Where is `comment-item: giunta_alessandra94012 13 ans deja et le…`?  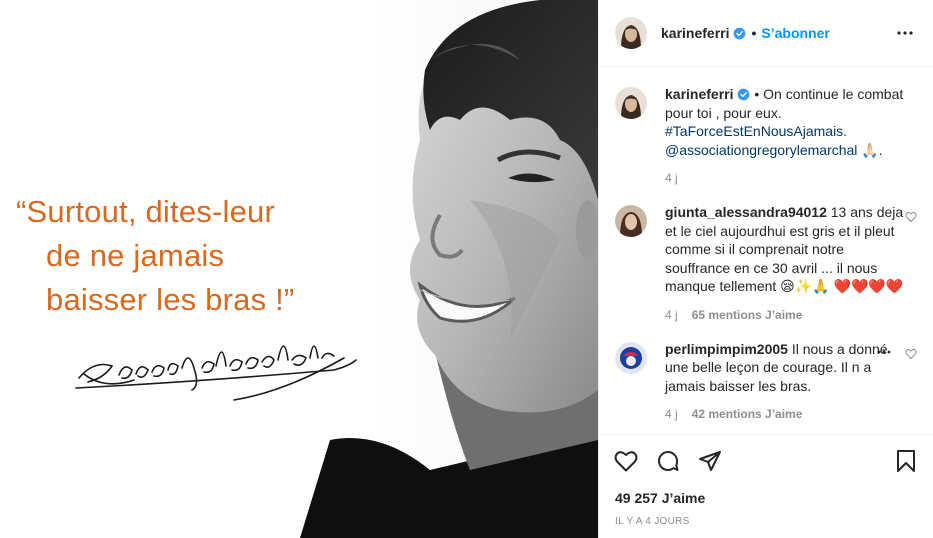 comment-item: giunta_alessandra94012 13 ans deja et le… is located at coordinates (766, 262).